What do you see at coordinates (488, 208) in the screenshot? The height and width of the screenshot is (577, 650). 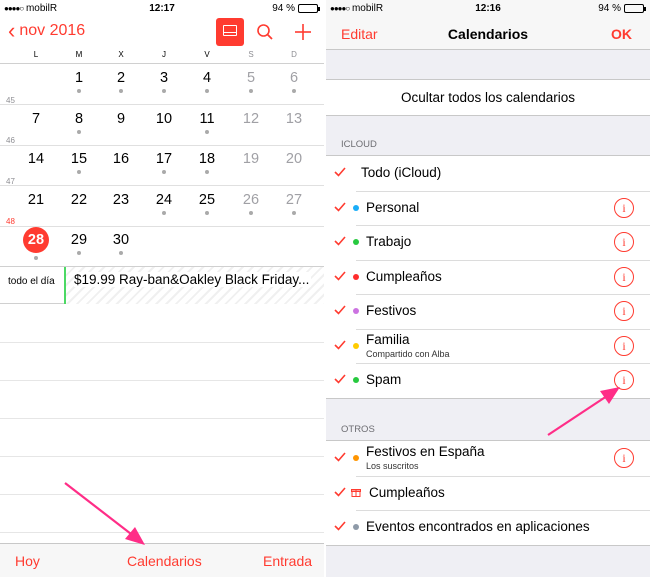 I see `calendar-row: Personal i` at bounding box center [488, 208].